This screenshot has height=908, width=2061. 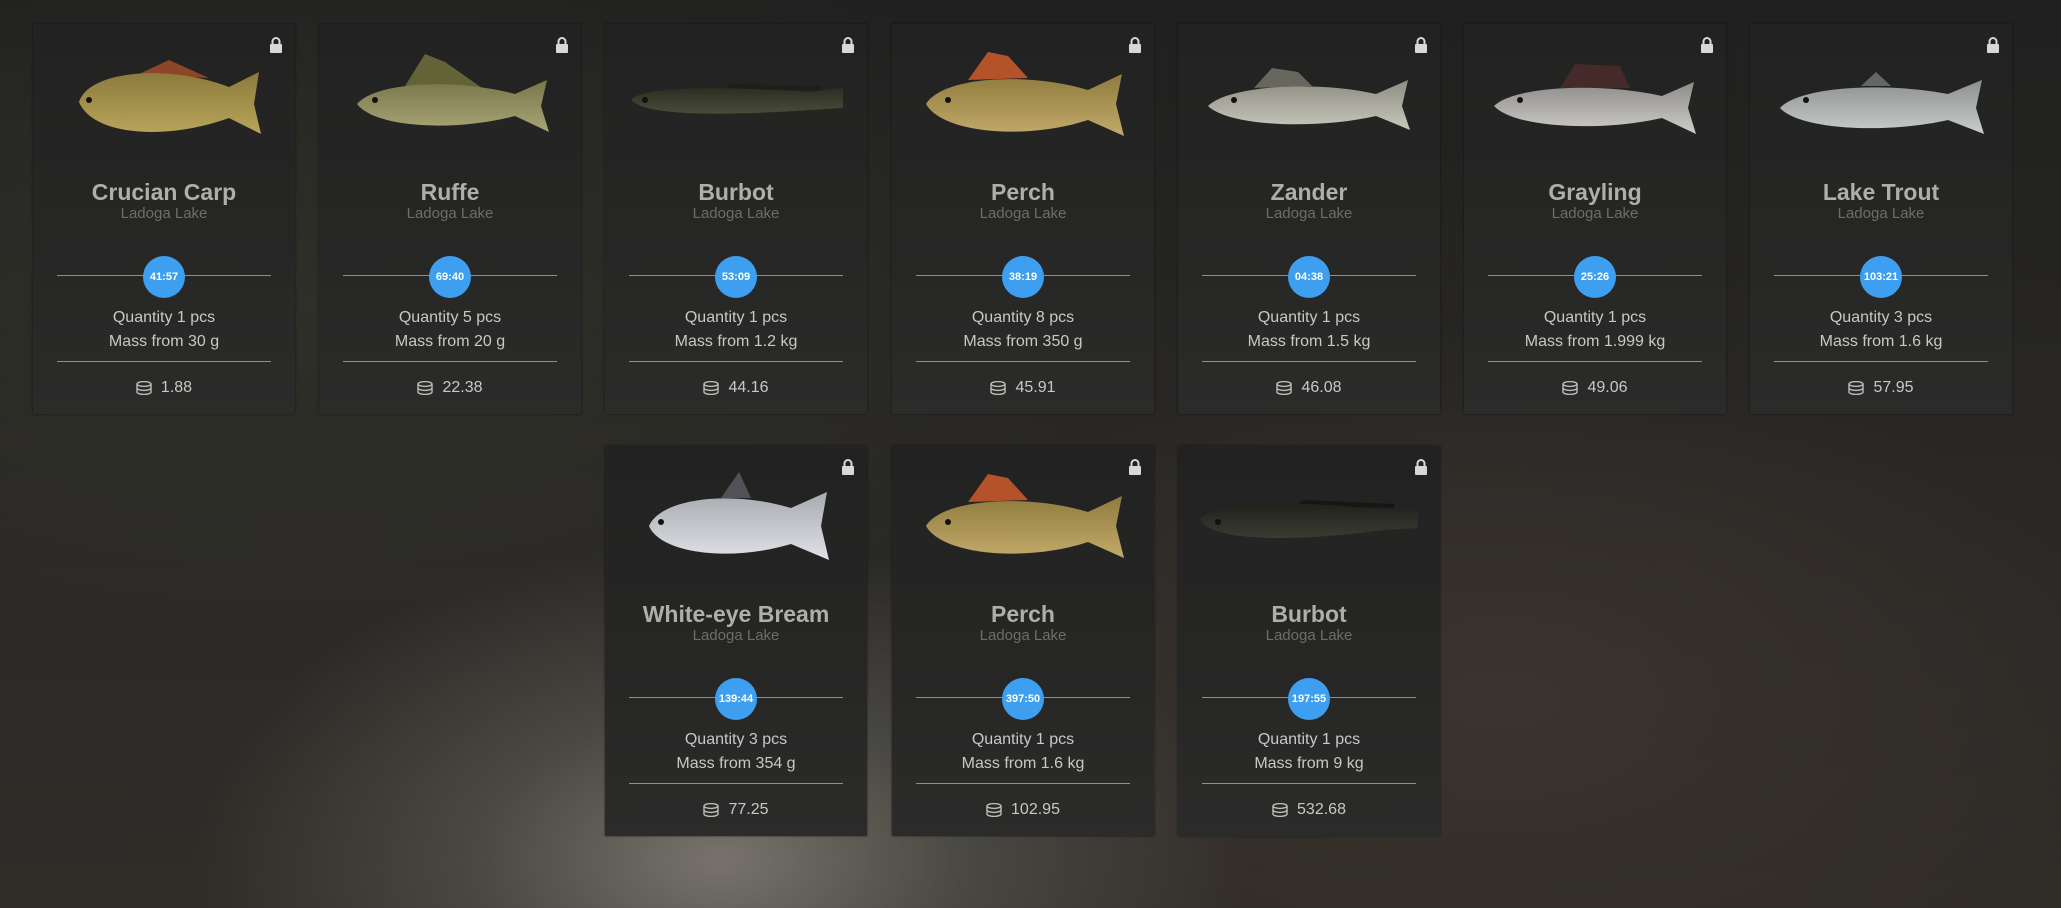 I want to click on fish-name: White-eye Bream, so click(x=736, y=614).